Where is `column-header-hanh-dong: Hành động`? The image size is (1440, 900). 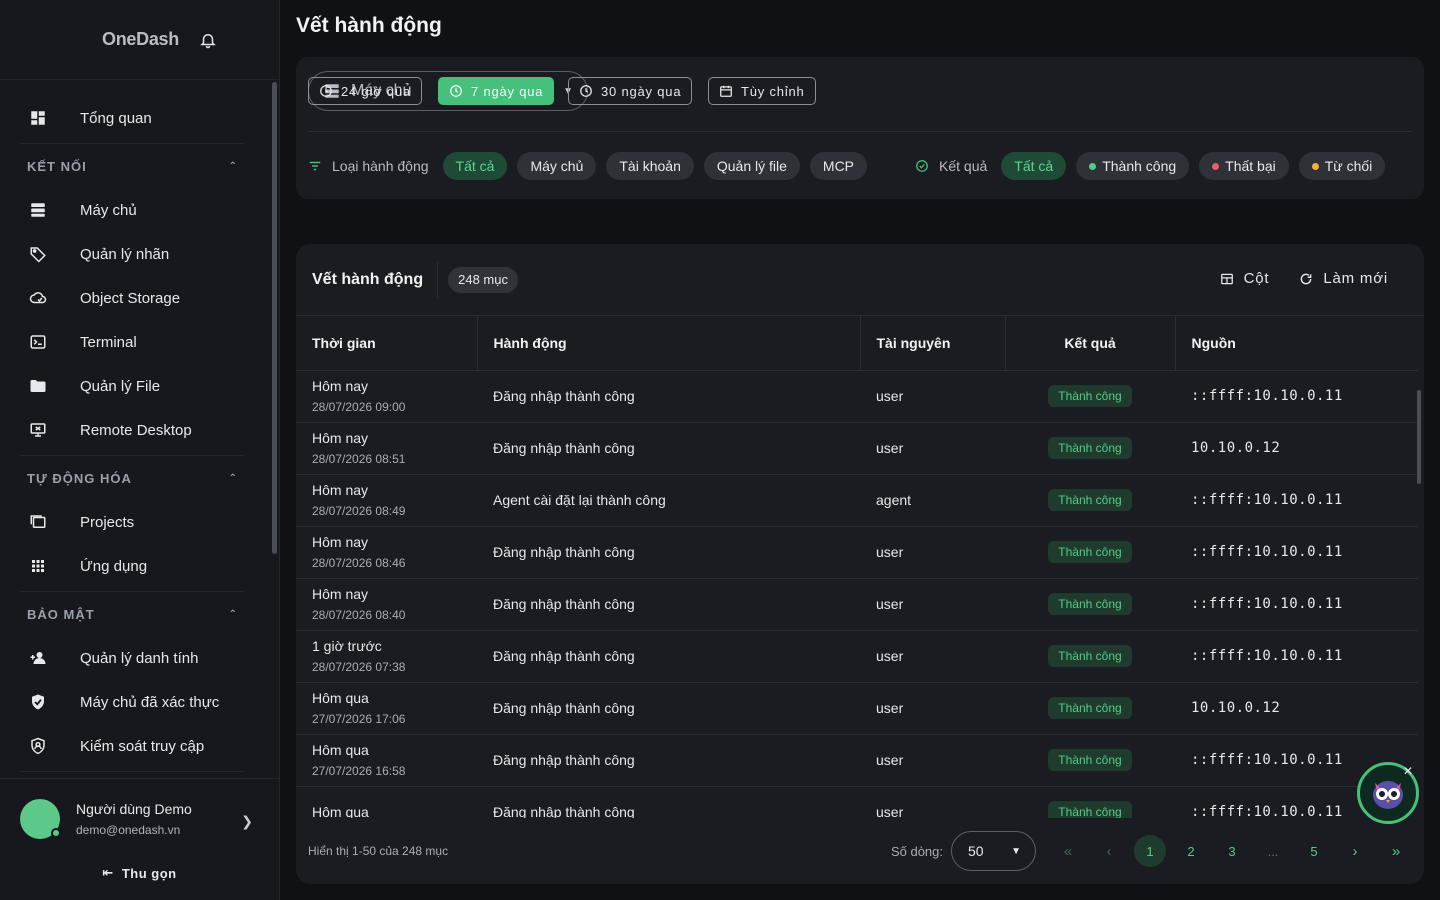
column-header-hanh-dong: Hành động is located at coordinates (669, 343).